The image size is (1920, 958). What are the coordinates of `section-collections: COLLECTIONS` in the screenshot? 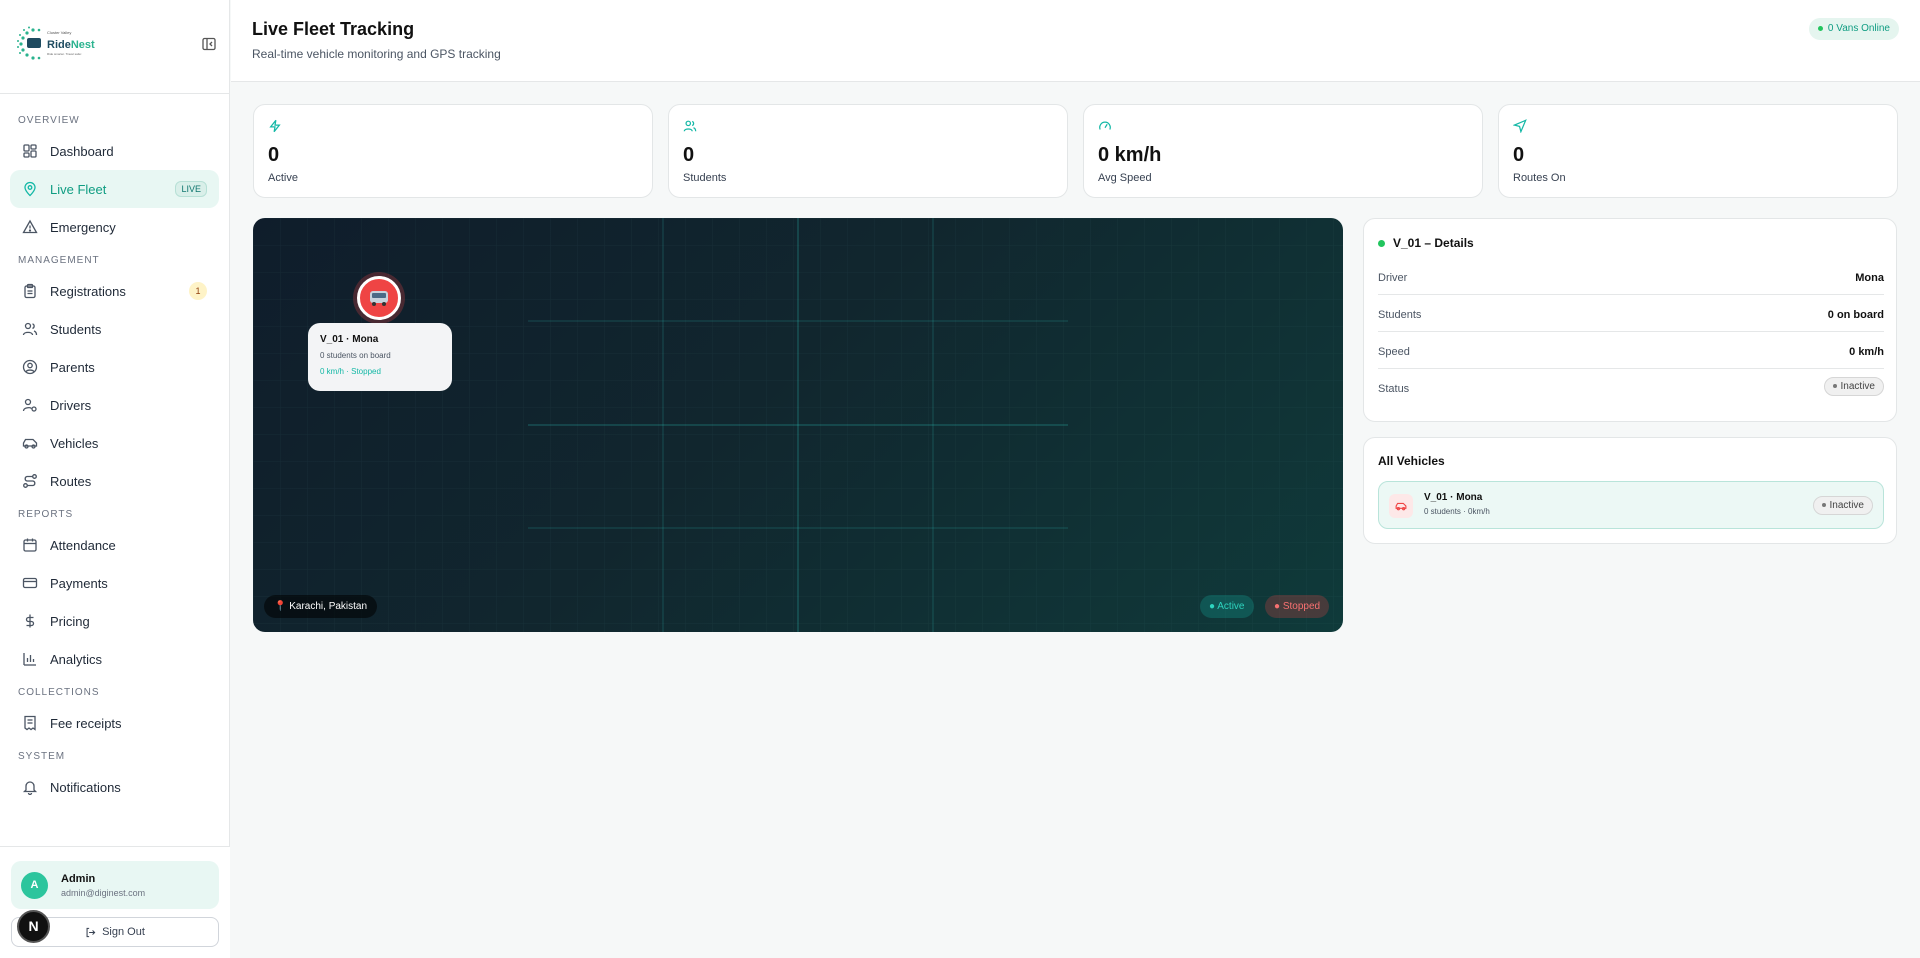 It's located at (59, 692).